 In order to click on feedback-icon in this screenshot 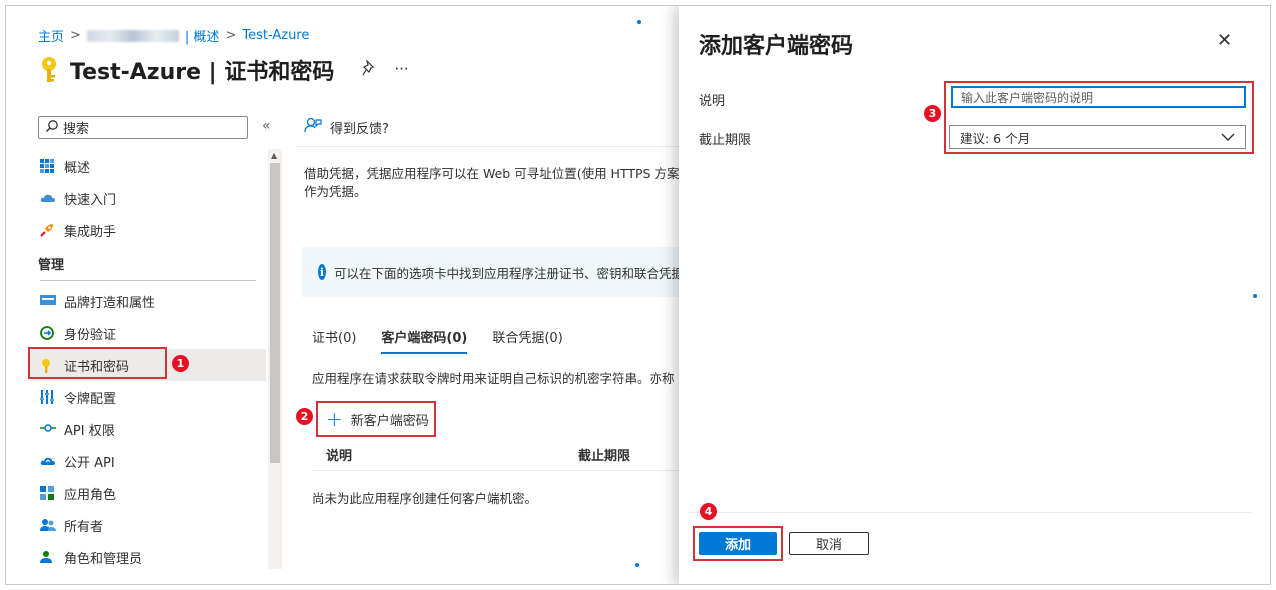, I will do `click(313, 127)`.